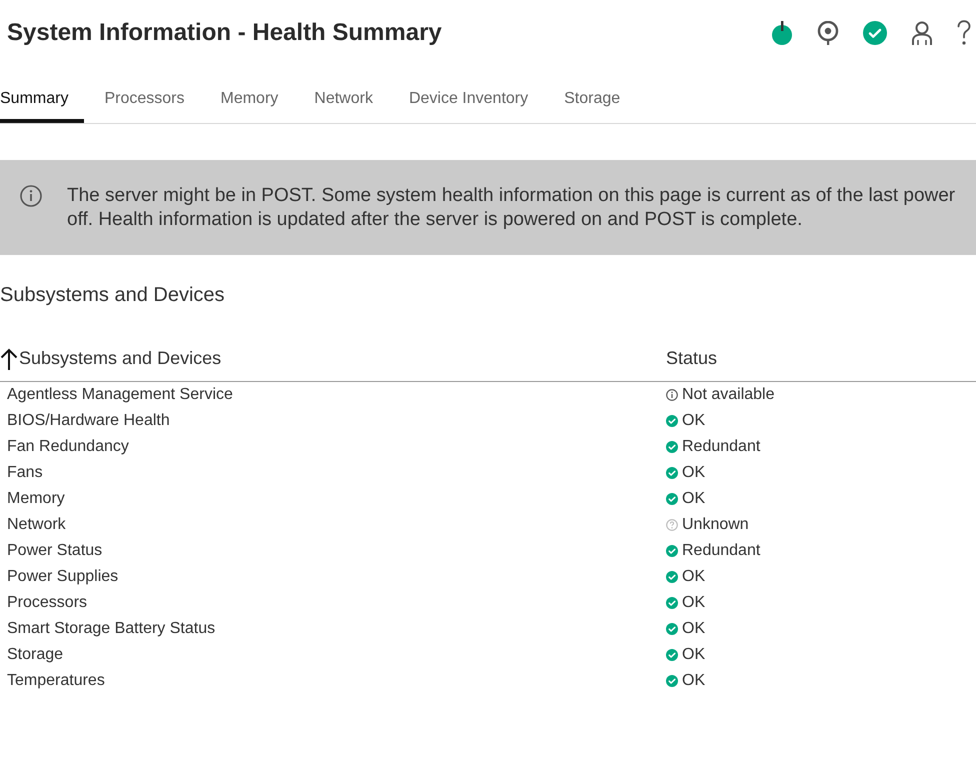  Describe the element at coordinates (257, 94) in the screenshot. I see `tab: Memory` at that location.